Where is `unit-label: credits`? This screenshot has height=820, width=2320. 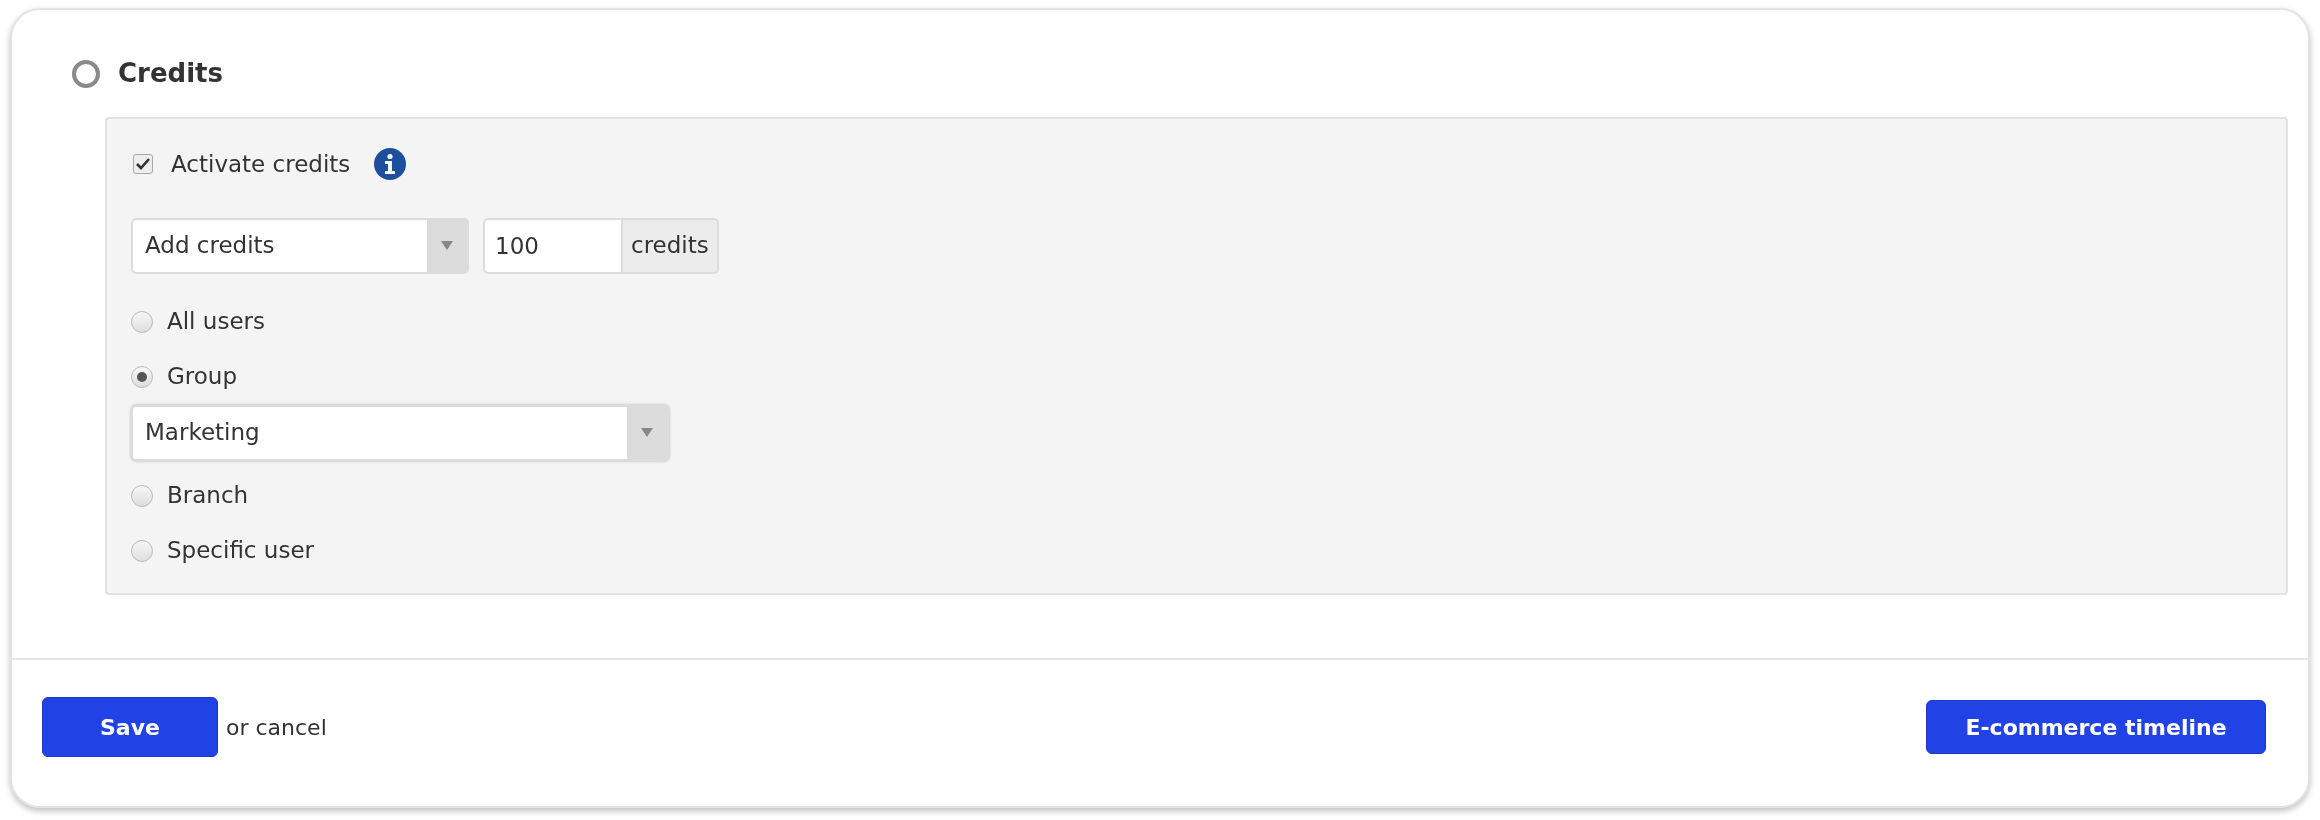
unit-label: credits is located at coordinates (670, 245).